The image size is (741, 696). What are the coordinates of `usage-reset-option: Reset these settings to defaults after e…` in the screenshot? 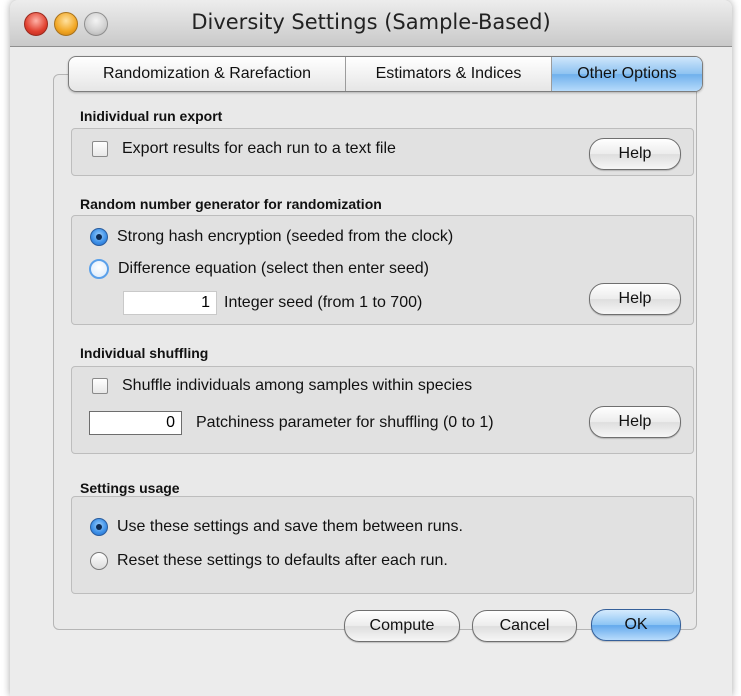 It's located at (269, 561).